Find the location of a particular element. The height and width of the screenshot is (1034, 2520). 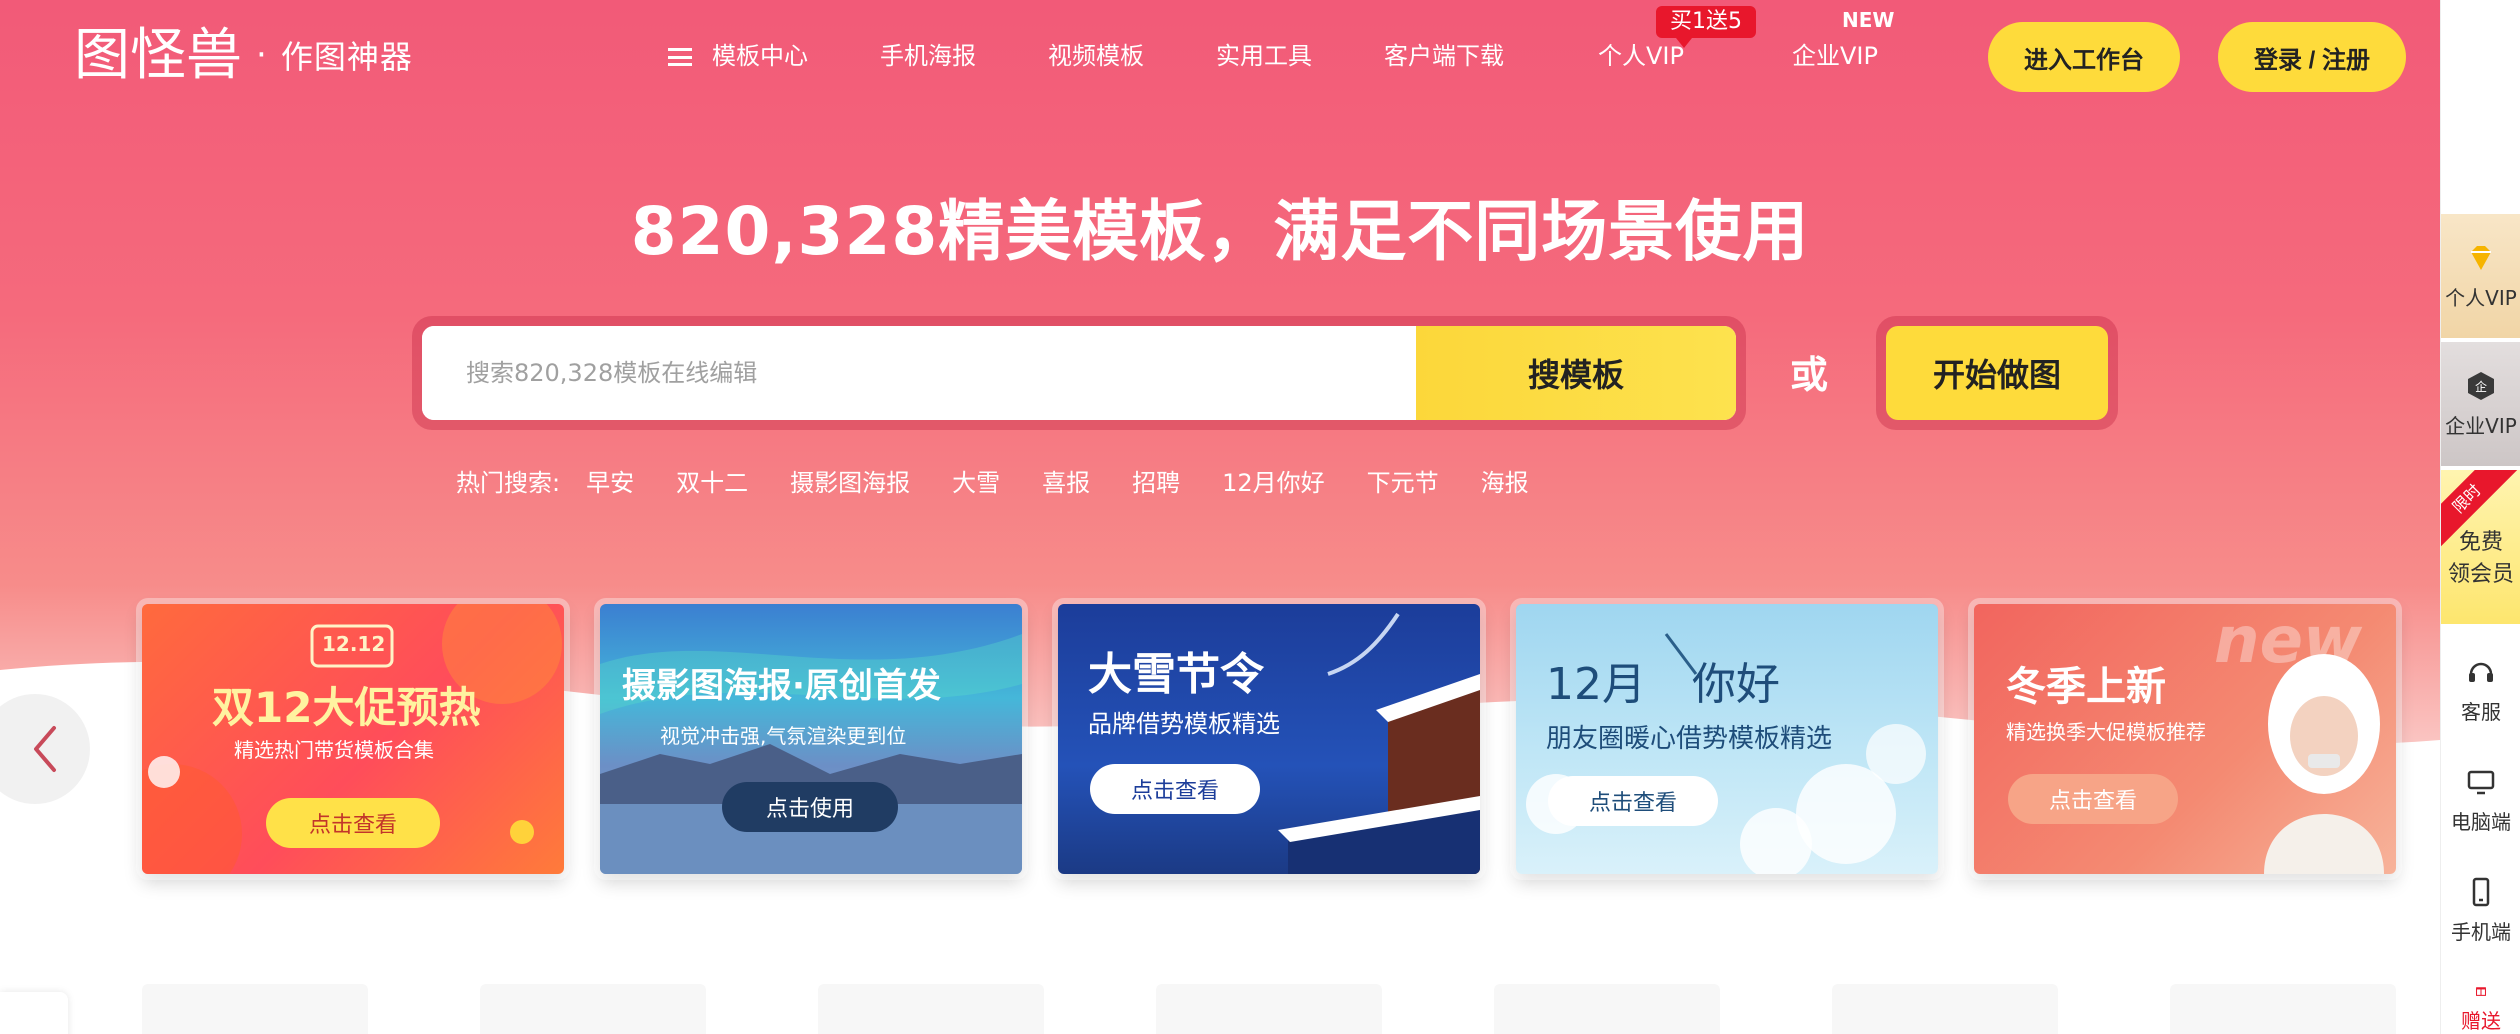

or-separator: 或 is located at coordinates (1809, 375).